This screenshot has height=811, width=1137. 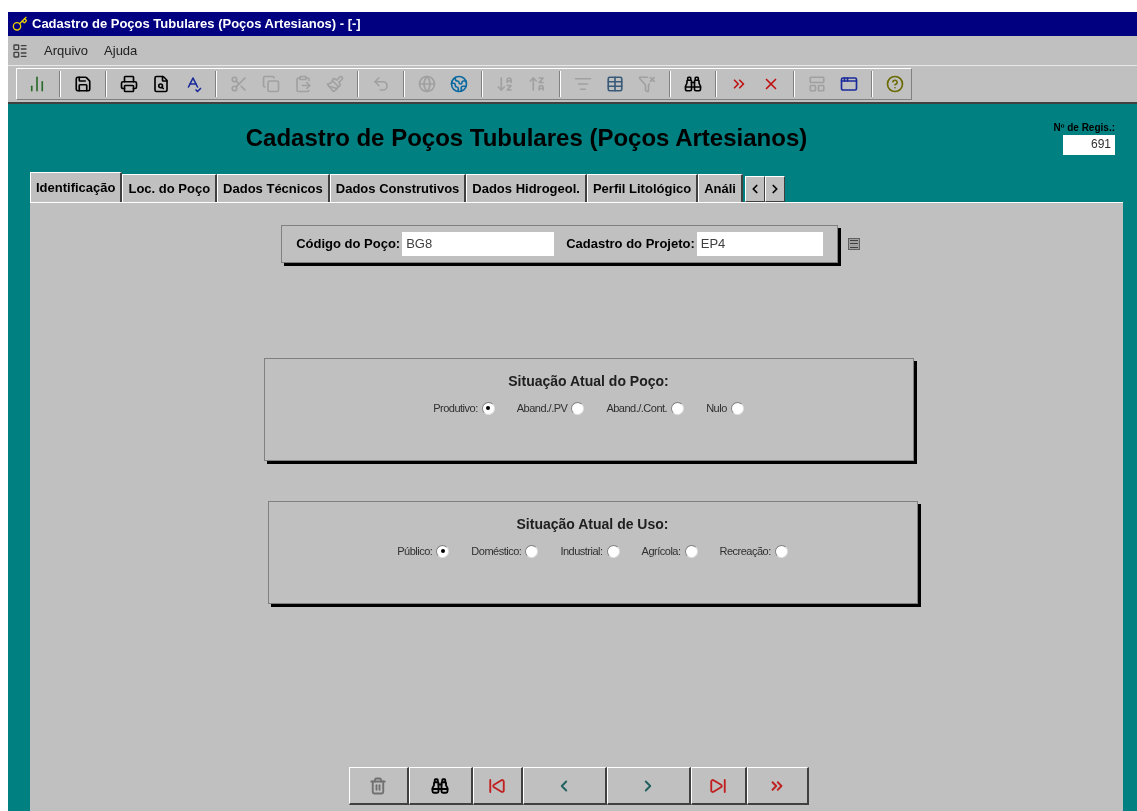 I want to click on window-title: Cadastro de Poços Tubulares (Poços Artesianos) - [-], so click(x=196, y=24).